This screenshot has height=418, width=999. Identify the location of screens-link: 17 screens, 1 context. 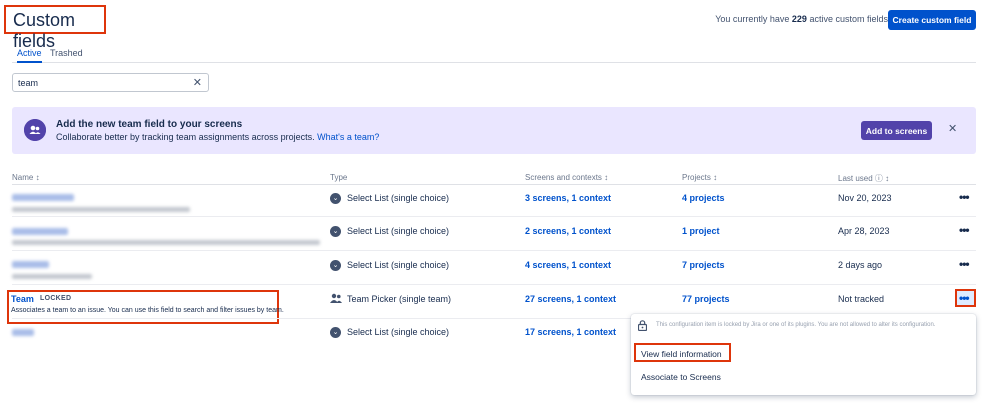
(570, 332).